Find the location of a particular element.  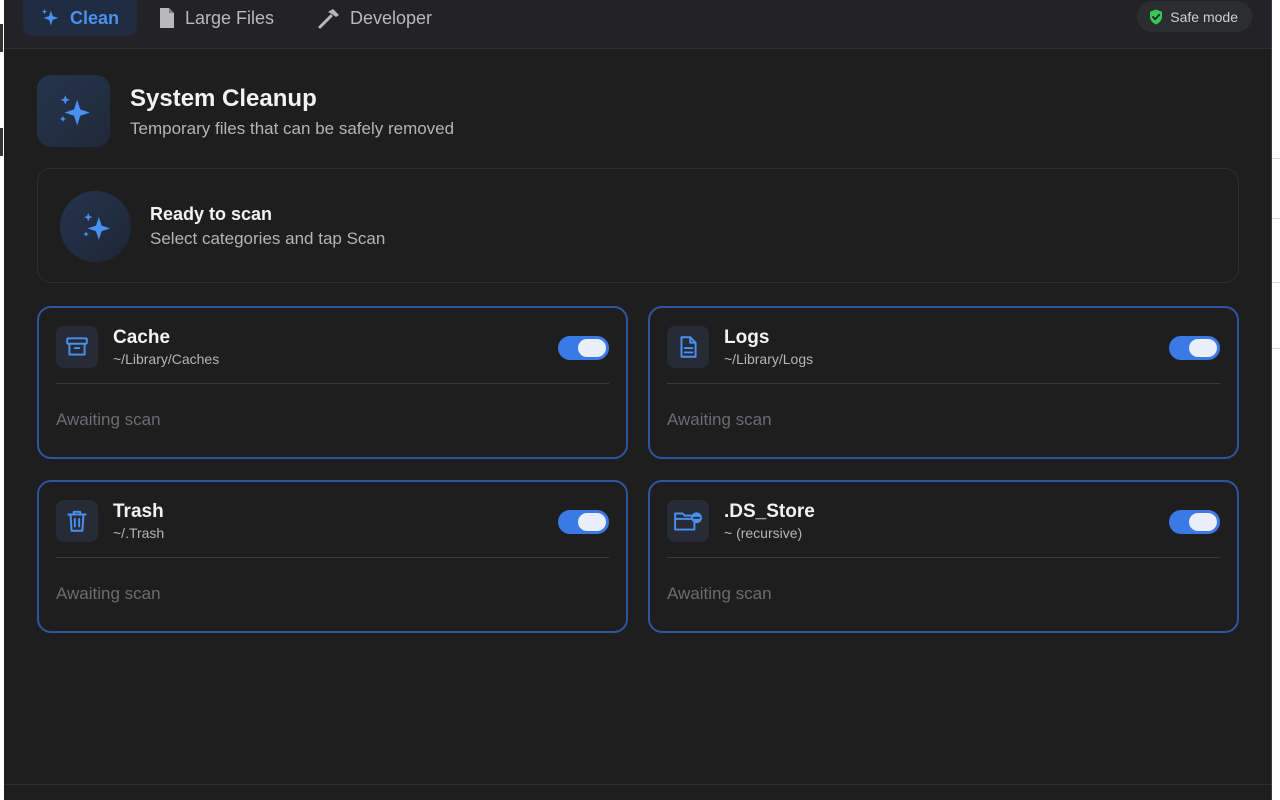

category-name: Trash is located at coordinates (138, 511).